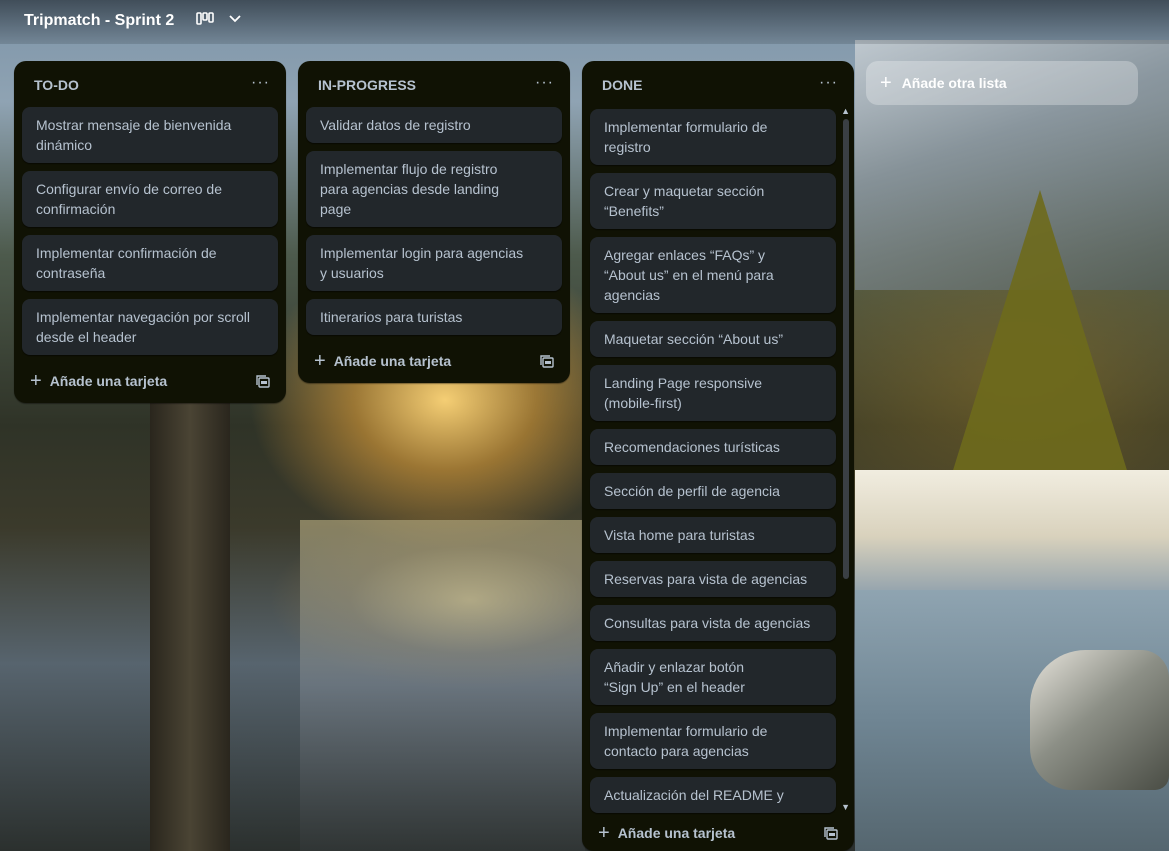  I want to click on card: Itinerarios para turistas, so click(434, 317).